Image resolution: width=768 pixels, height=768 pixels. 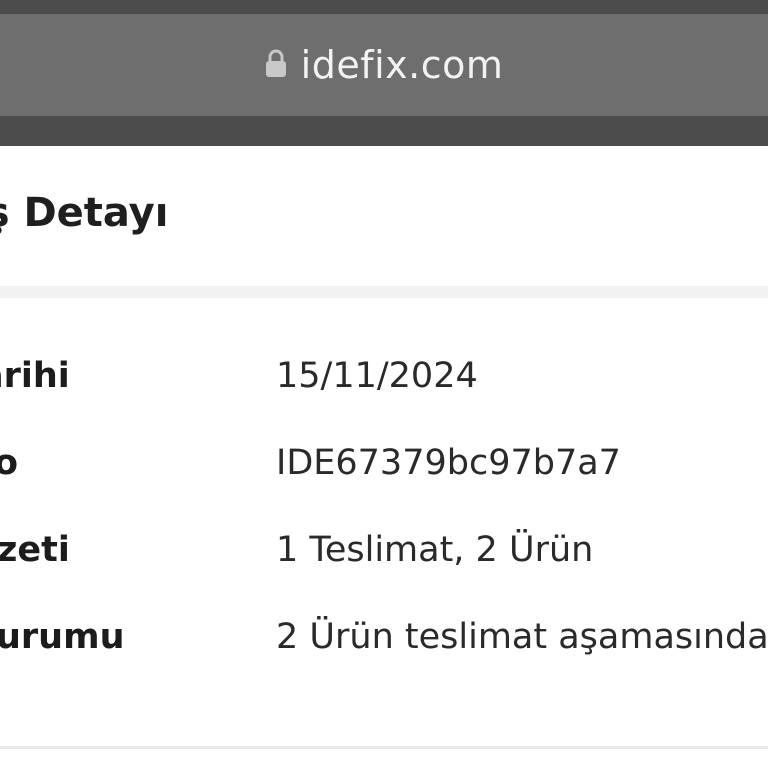 I want to click on detail-value-summary: 1 Teslimat, 2 Ürün, so click(x=435, y=550).